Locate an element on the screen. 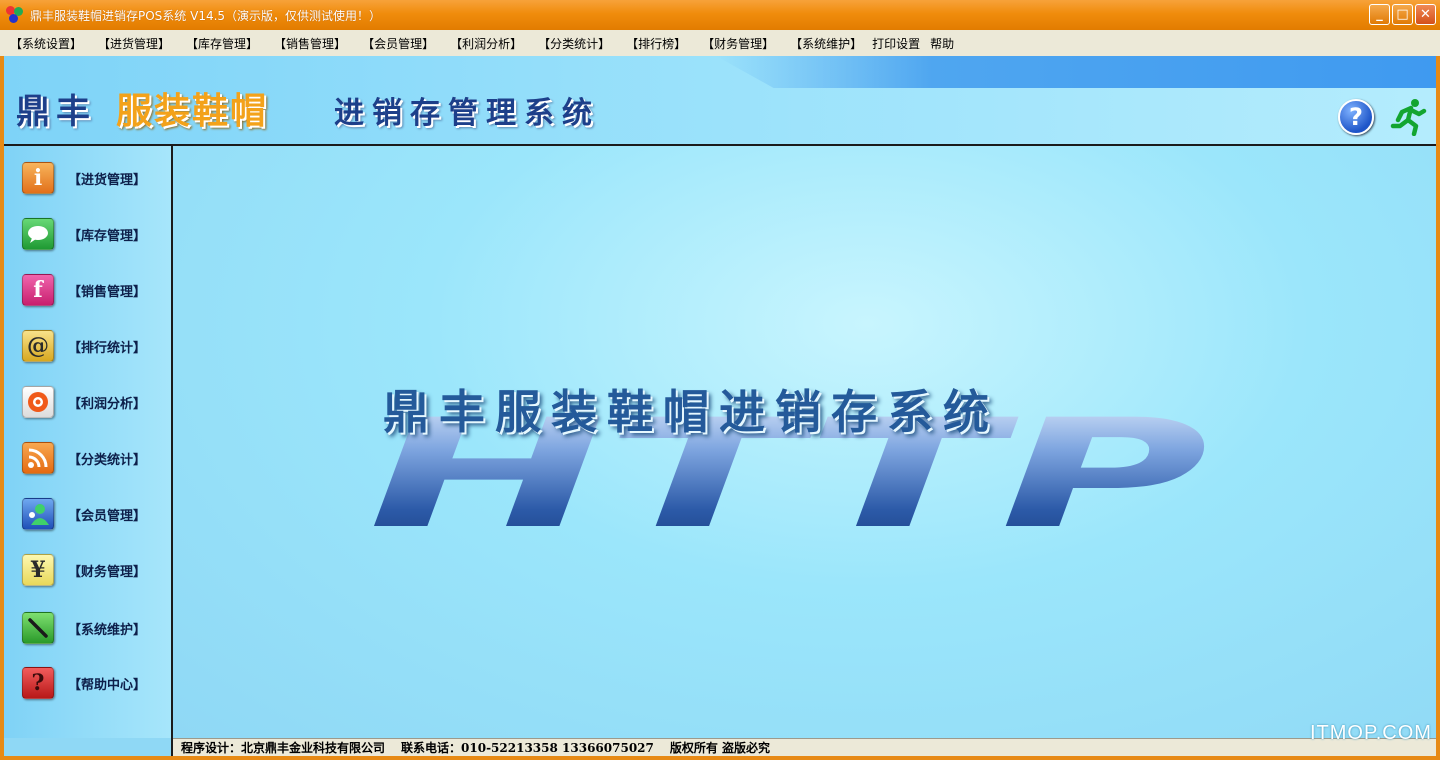 This screenshot has width=1440, height=760. sidebar-item-label: 【系统维护】 is located at coordinates (107, 630).